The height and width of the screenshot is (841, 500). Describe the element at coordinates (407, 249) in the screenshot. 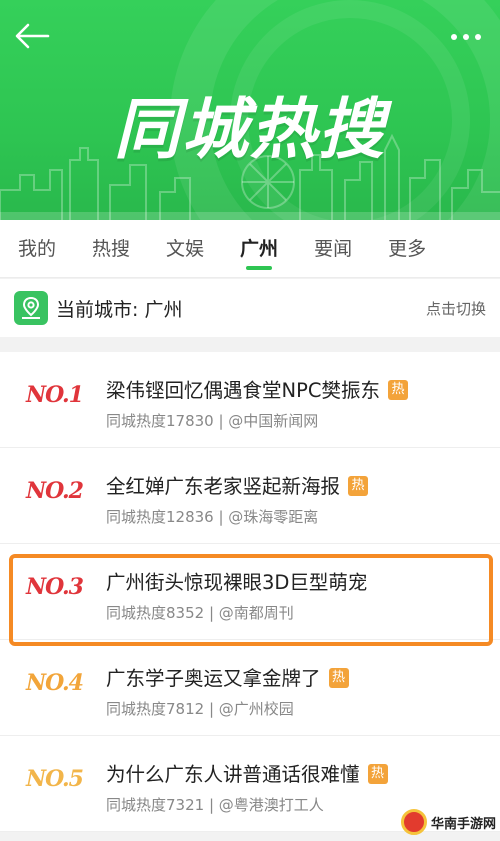

I see `tab-more: 更多` at that location.